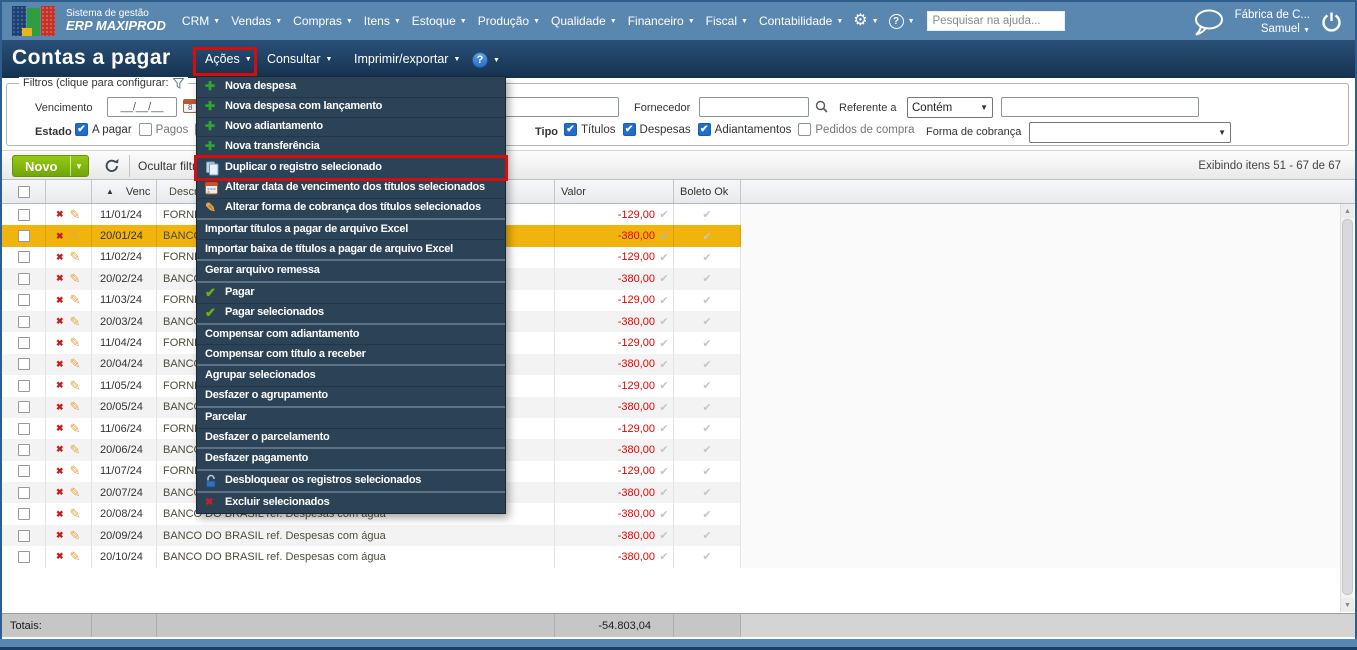  I want to click on menu-item-duplicar-o-registro-selecionado: Duplicar o registro selecionado, so click(351, 168).